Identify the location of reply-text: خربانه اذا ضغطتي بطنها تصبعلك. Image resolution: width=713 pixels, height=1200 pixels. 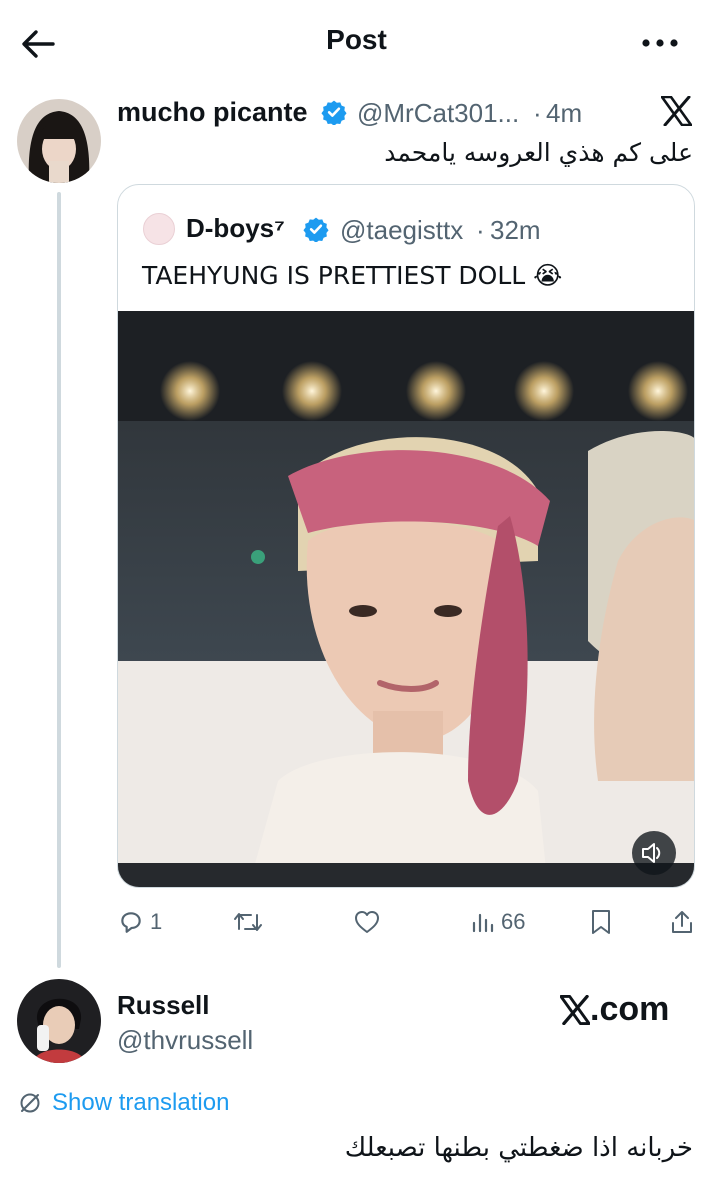
(518, 1148).